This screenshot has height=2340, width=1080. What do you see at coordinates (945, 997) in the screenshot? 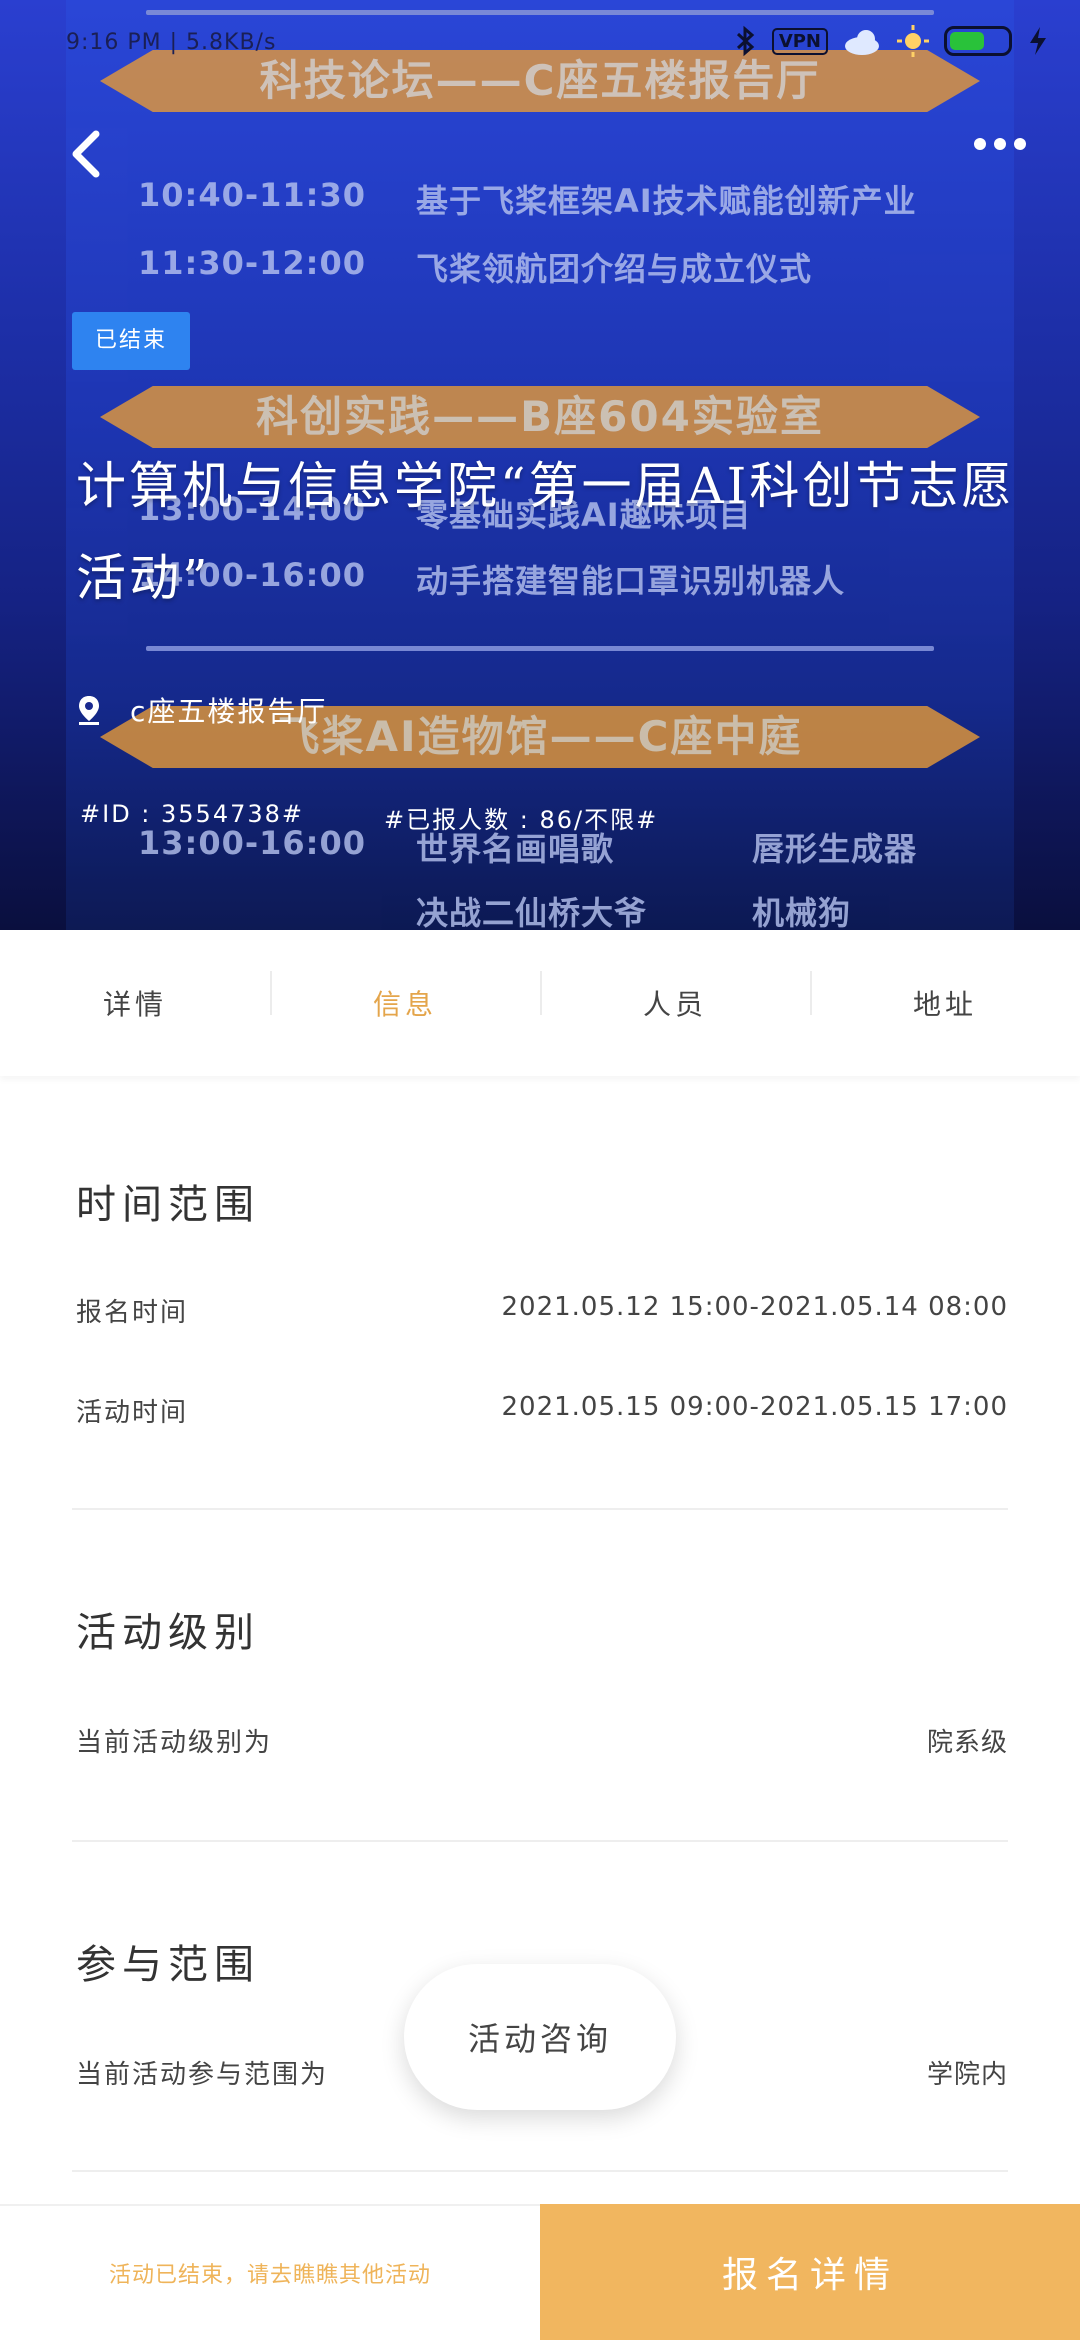
I see `tab-address: 地址` at bounding box center [945, 997].